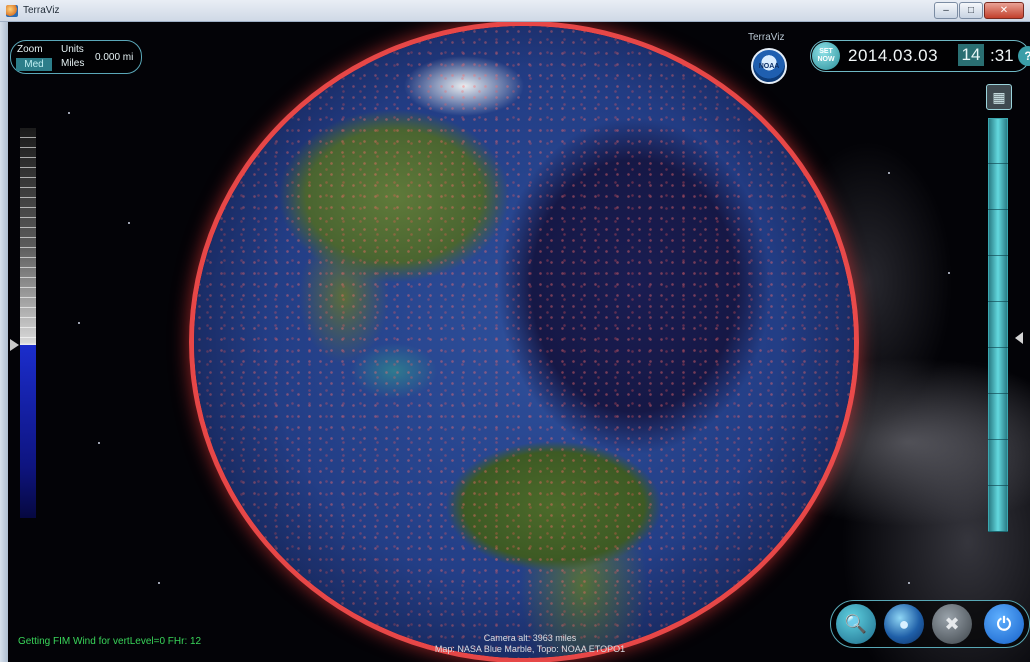  Describe the element at coordinates (971, 55) in the screenshot. I see `hour-display: 14` at that location.